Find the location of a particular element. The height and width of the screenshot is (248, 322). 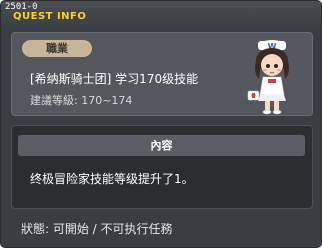

content-header: 內容 is located at coordinates (161, 145).